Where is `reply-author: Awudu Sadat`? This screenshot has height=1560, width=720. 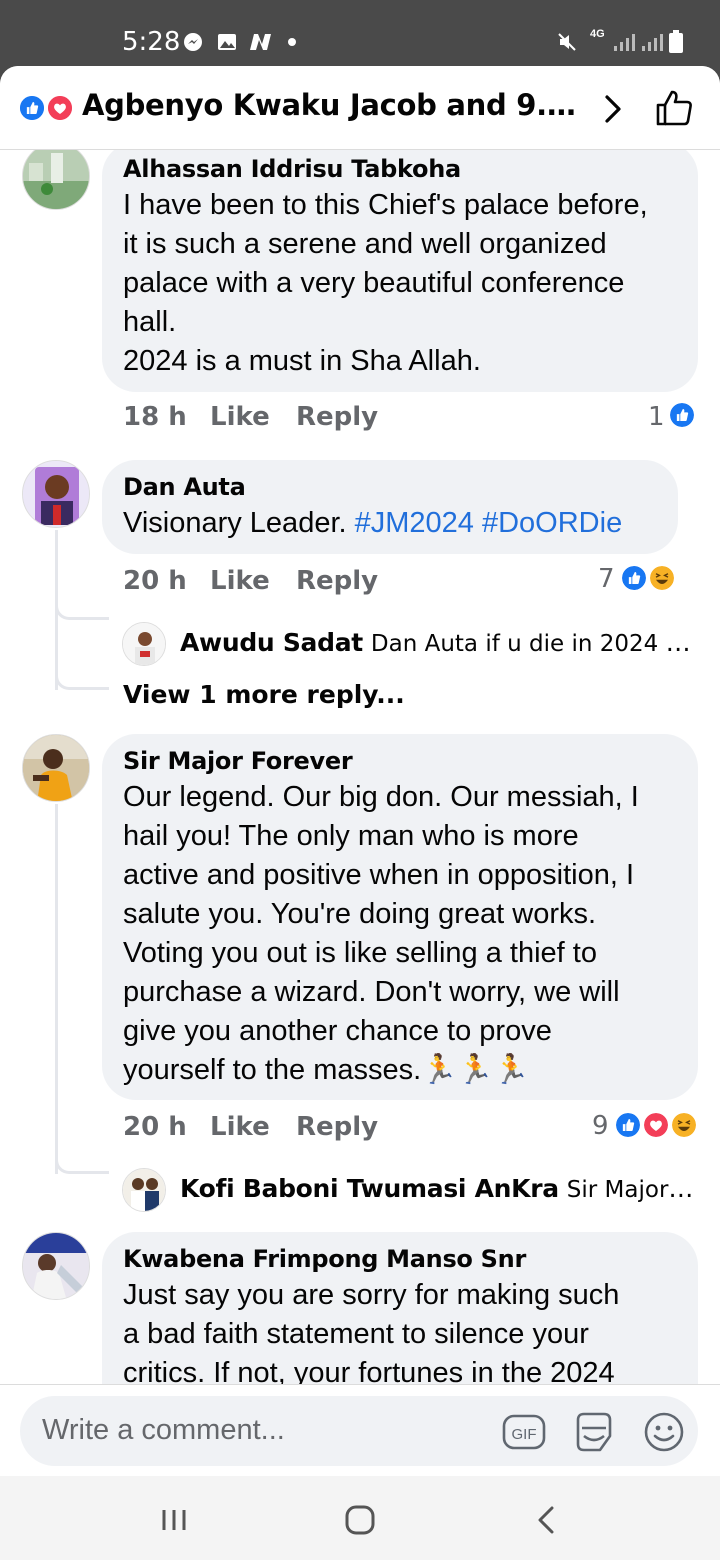 reply-author: Awudu Sadat is located at coordinates (271, 642).